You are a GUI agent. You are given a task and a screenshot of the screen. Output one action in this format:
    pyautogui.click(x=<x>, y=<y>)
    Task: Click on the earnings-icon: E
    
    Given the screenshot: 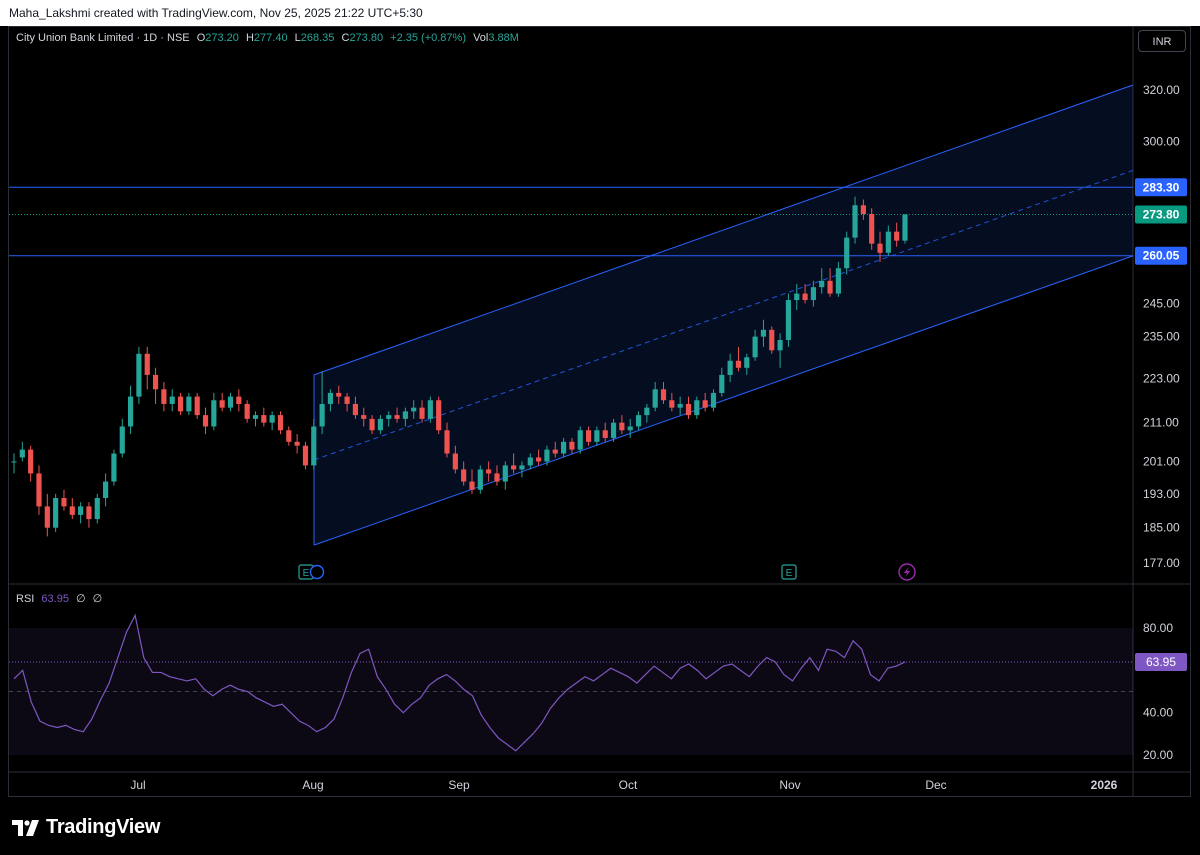 What is the action you would take?
    pyautogui.click(x=789, y=572)
    